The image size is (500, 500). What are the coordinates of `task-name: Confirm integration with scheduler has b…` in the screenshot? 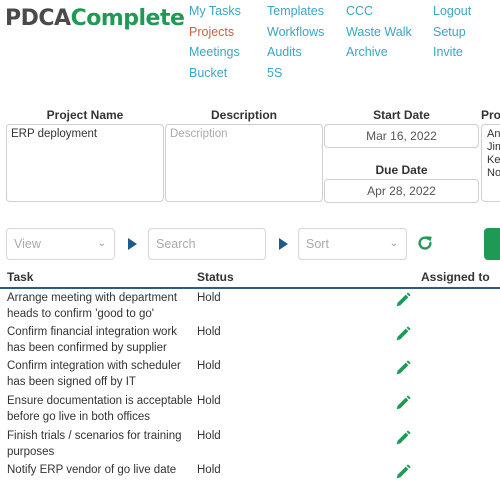 It's located at (101, 374).